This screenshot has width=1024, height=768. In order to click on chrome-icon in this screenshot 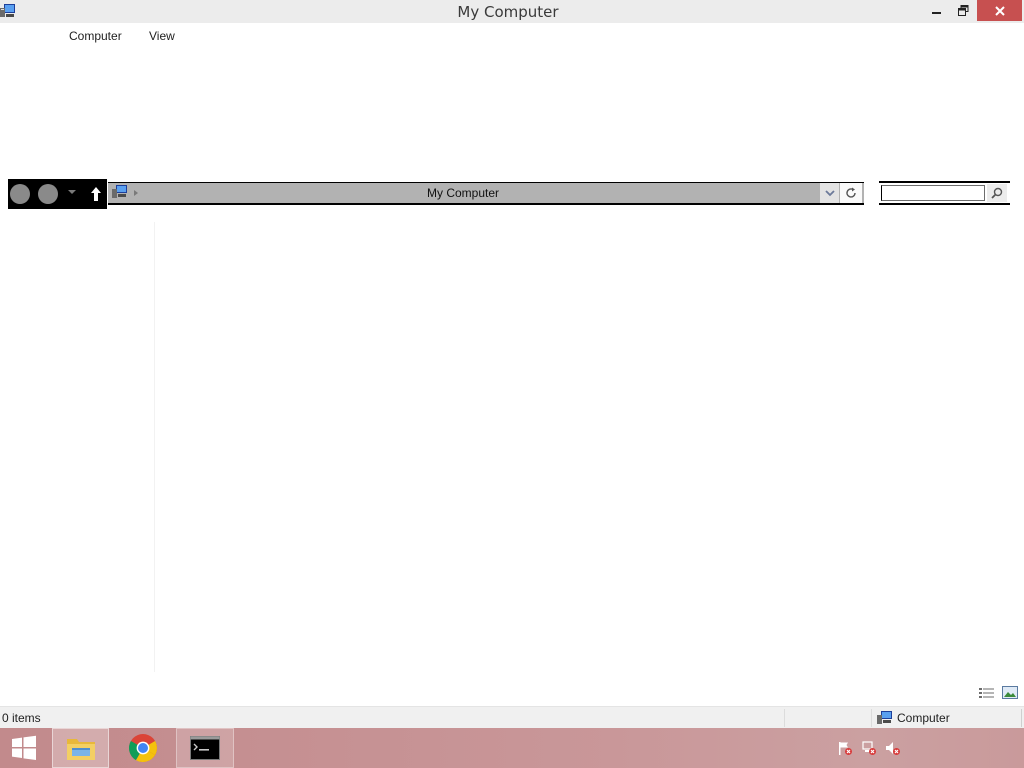, I will do `click(143, 748)`.